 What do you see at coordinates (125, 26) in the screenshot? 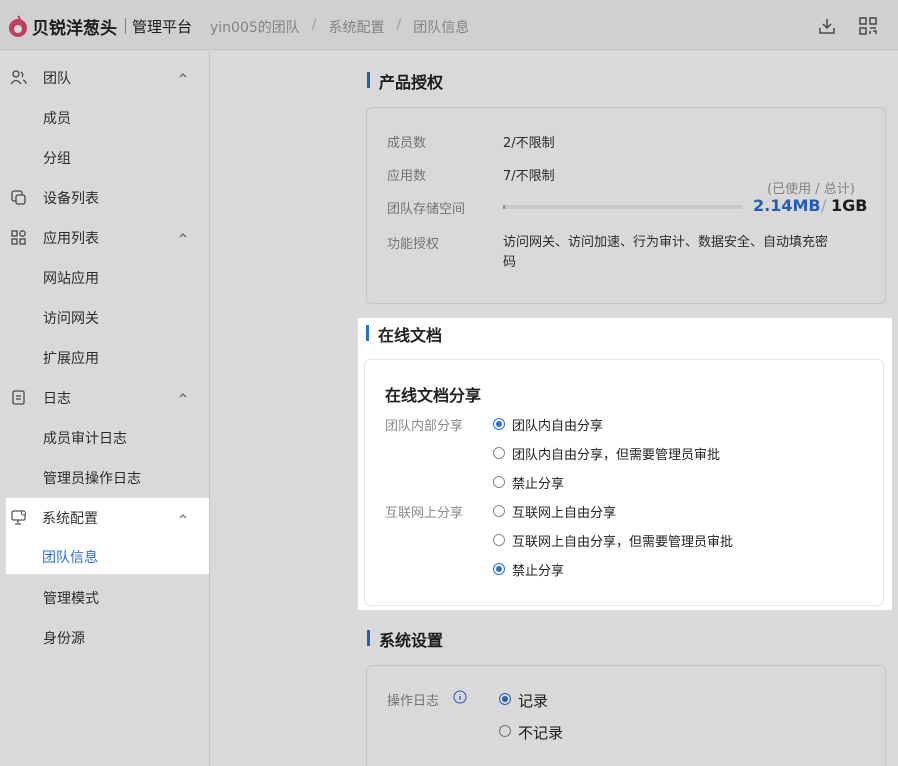
I see `brand-divider` at bounding box center [125, 26].